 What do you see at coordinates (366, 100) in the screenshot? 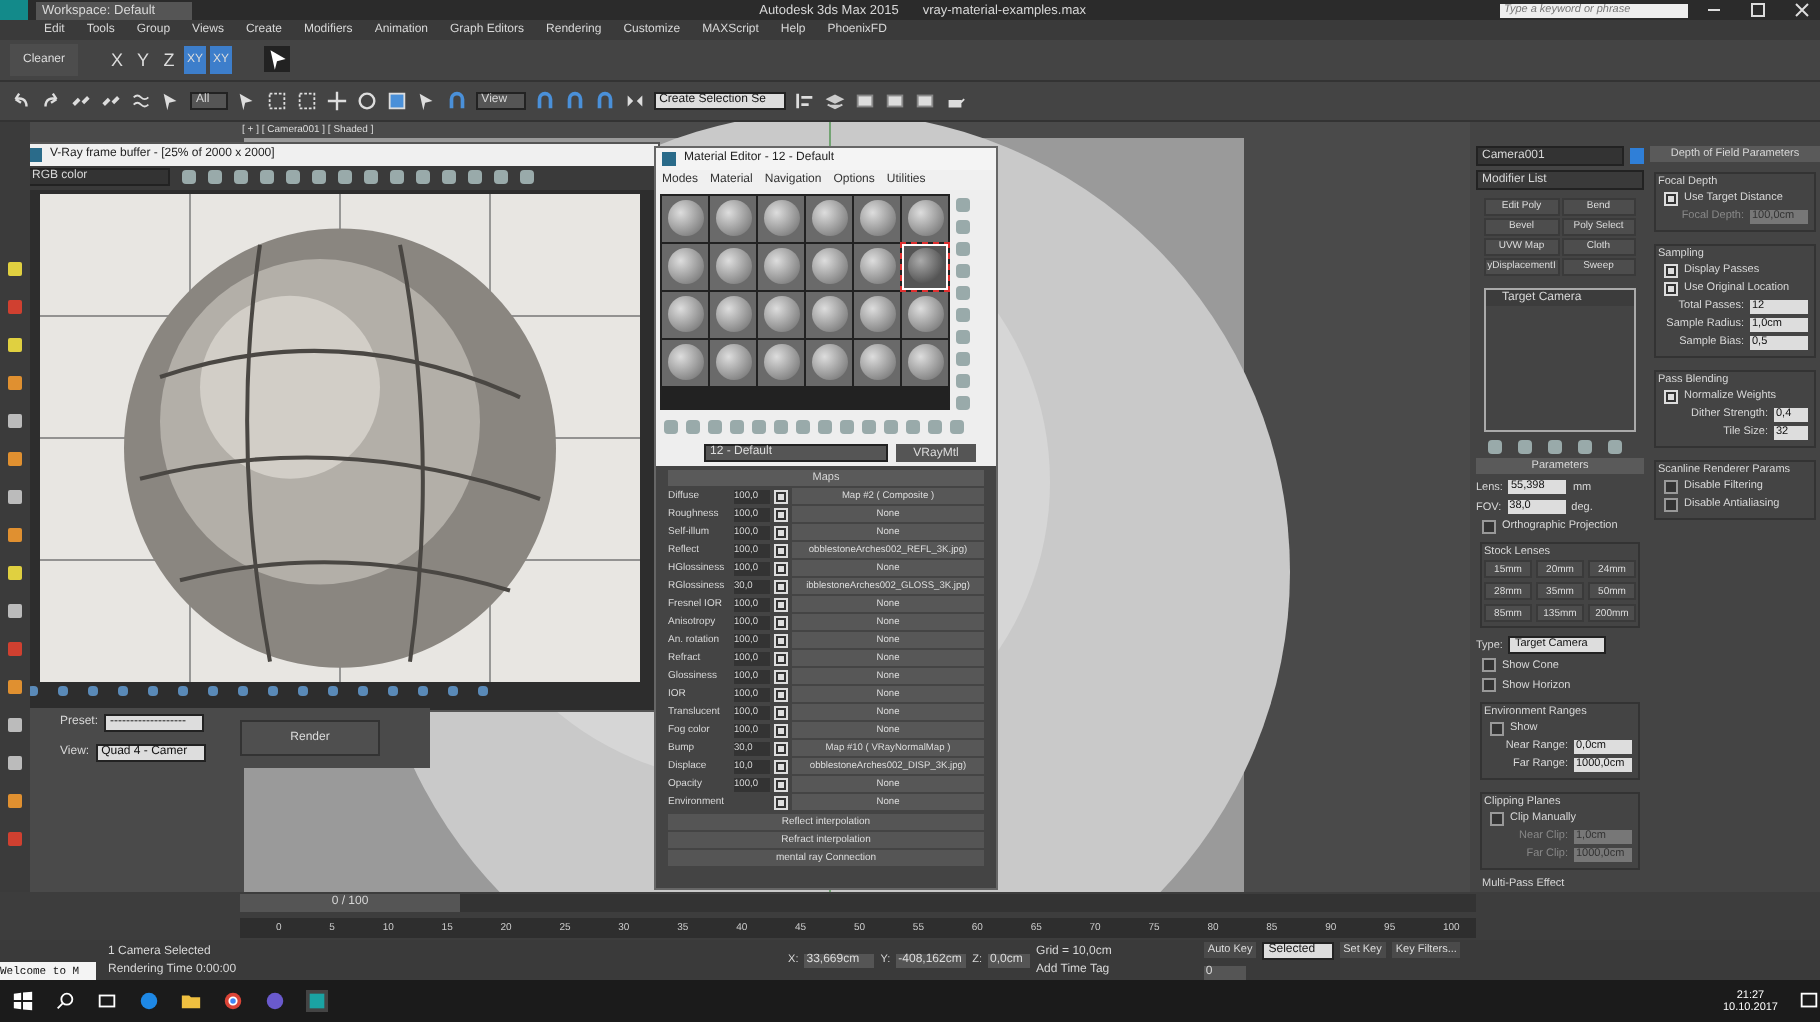
I see `rotate-icon` at bounding box center [366, 100].